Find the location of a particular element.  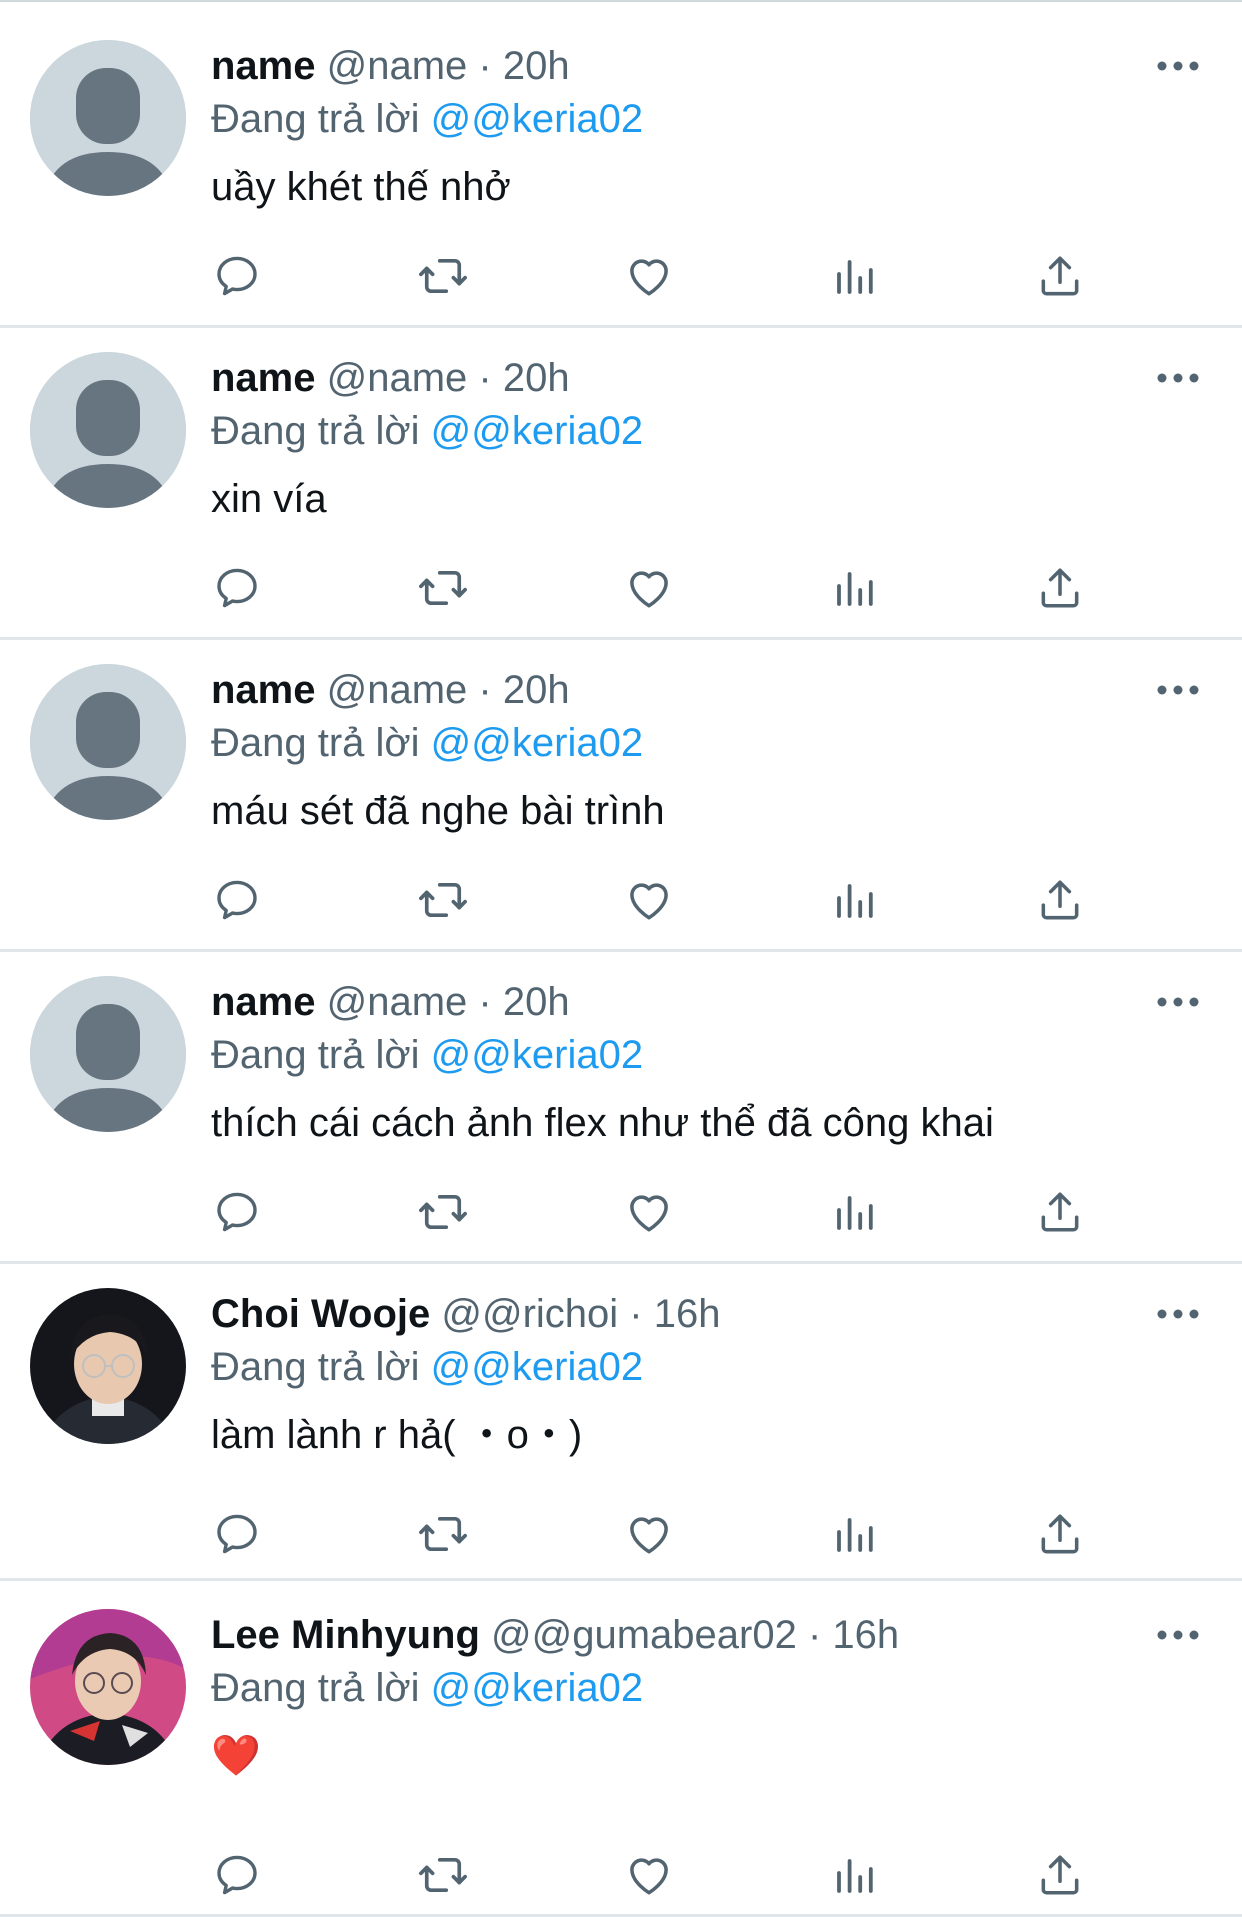

tweet-header: Choi Wooje @@richoi · 16h is located at coordinates (466, 1314).